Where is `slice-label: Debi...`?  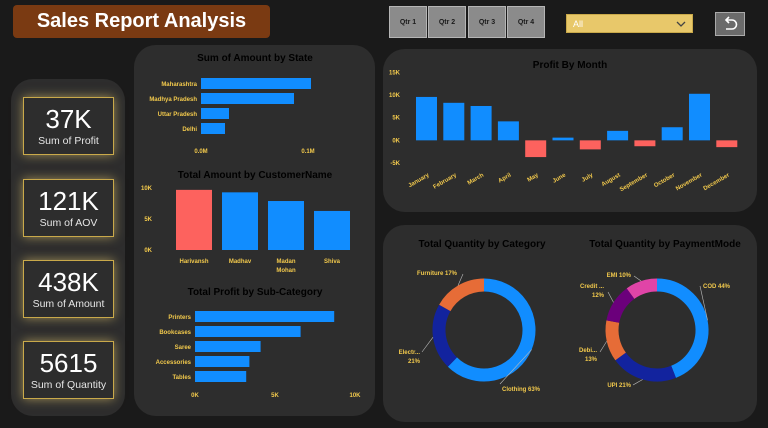
slice-label: Debi... is located at coordinates (588, 351).